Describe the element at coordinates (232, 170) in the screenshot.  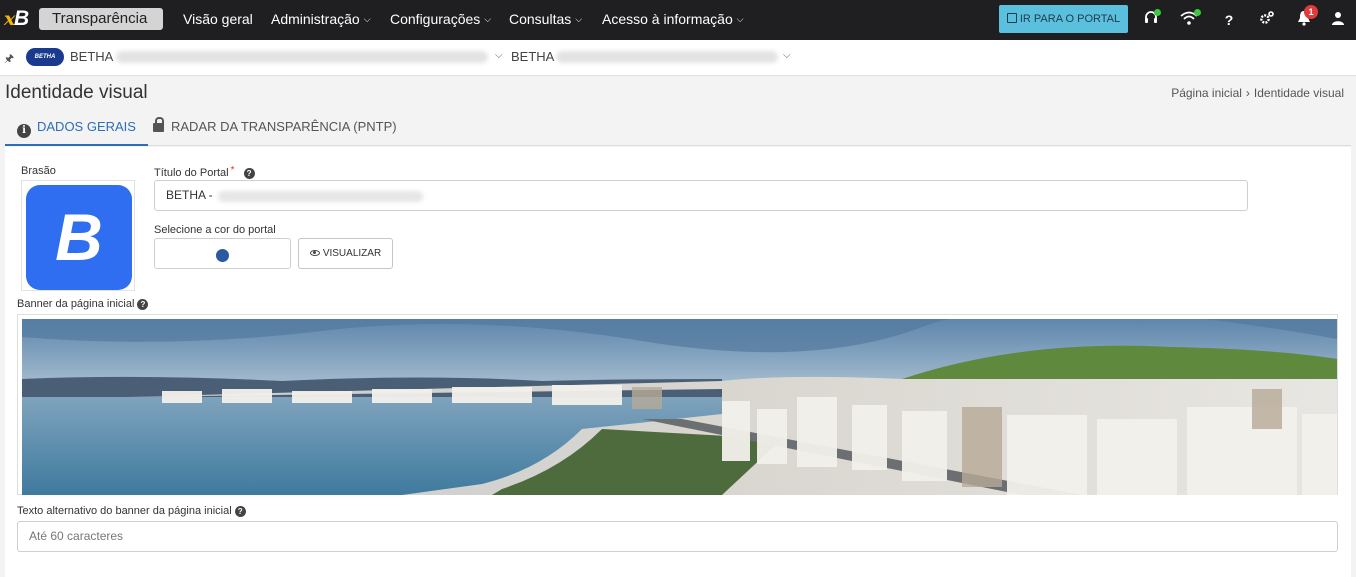
I see `required-mark: *` at that location.